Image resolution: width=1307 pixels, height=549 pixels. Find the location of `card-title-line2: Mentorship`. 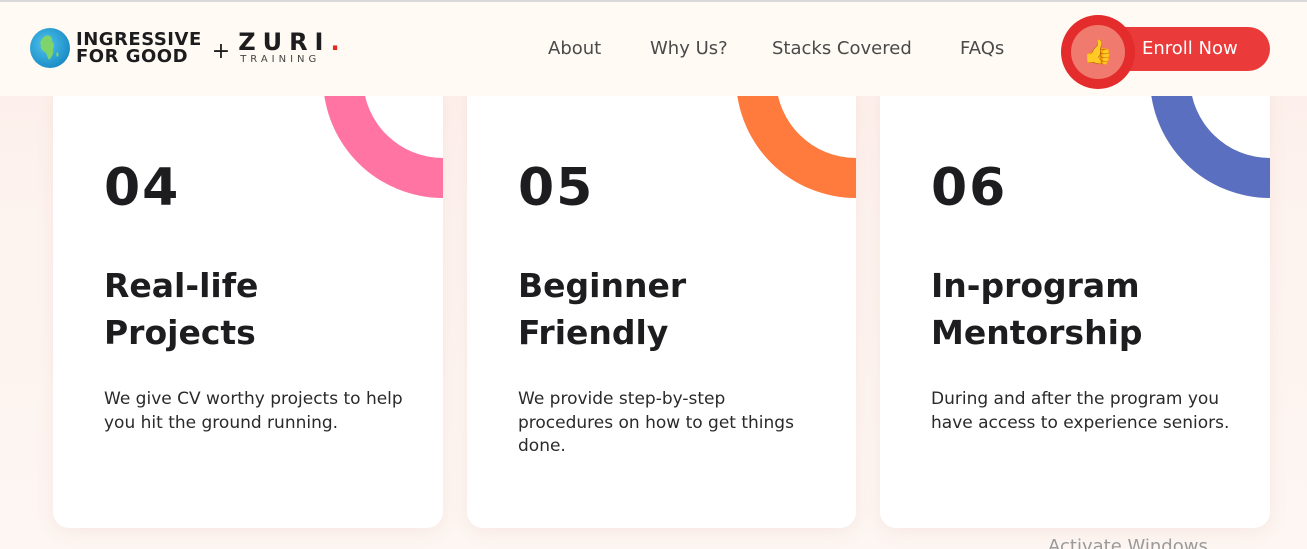

card-title-line2: Mentorship is located at coordinates (1037, 332).